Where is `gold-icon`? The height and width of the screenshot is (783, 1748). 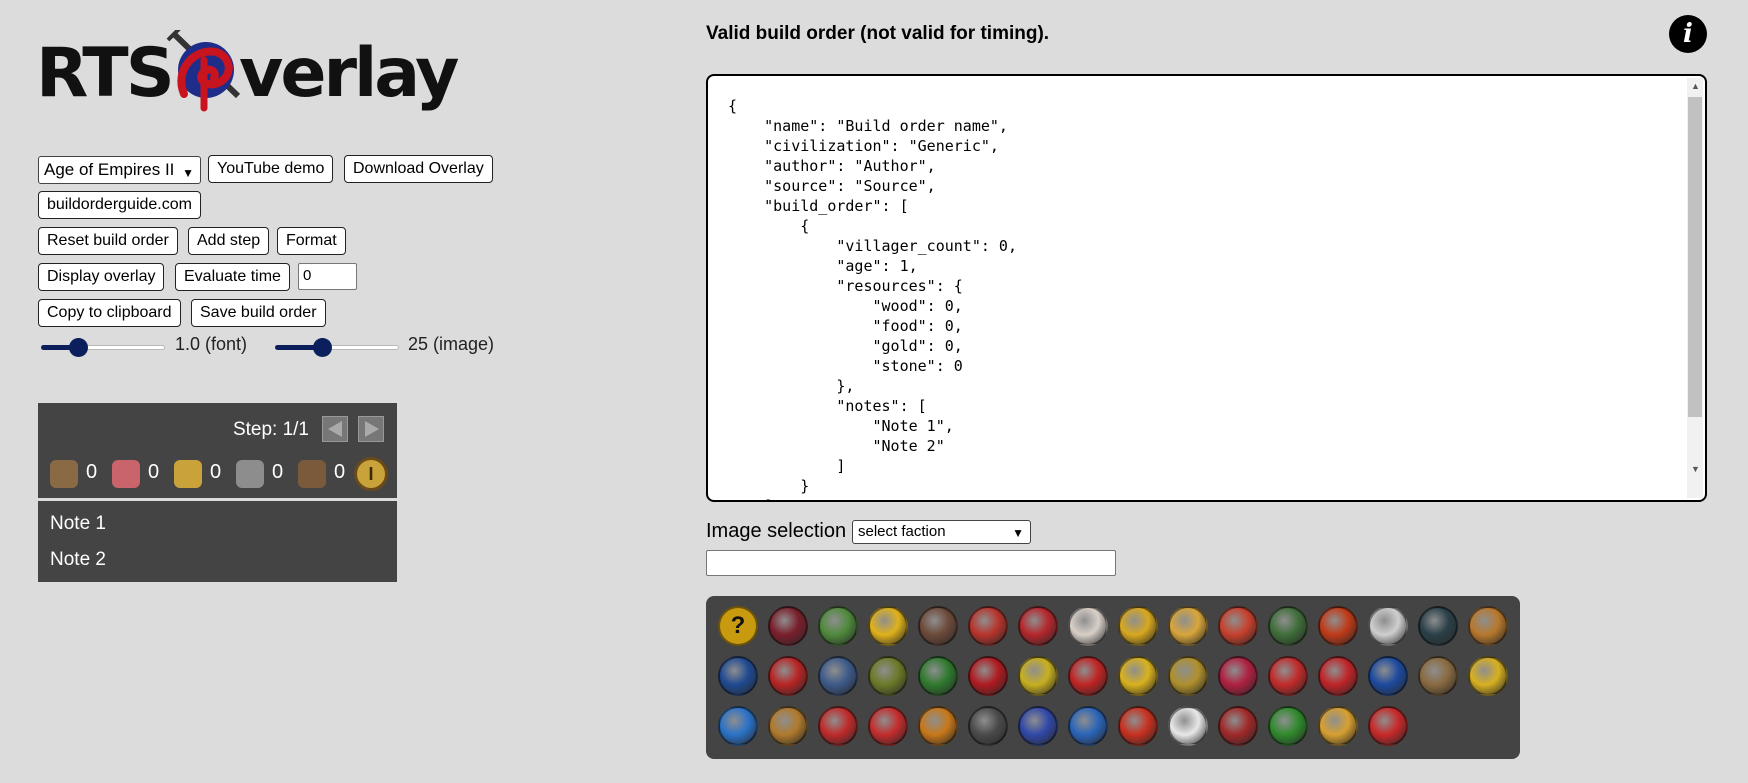 gold-icon is located at coordinates (188, 474).